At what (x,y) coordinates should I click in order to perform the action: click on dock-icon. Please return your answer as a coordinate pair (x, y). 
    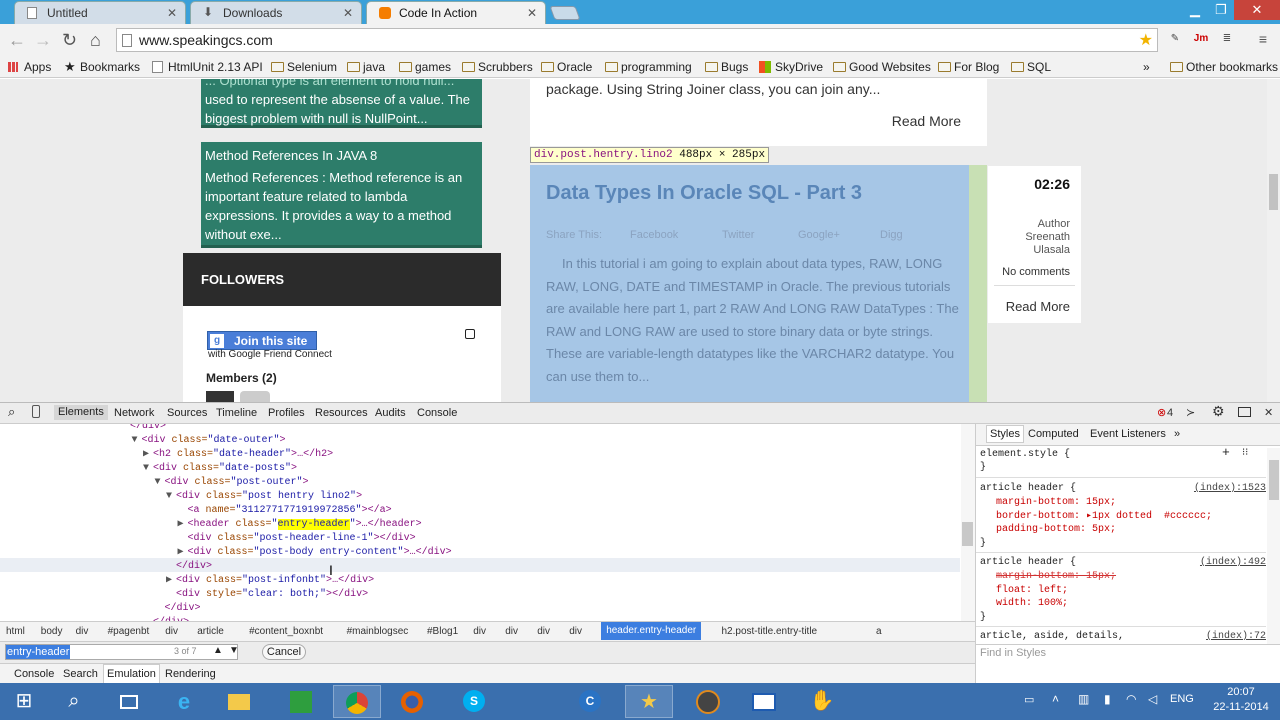
    Looking at the image, I should click on (1244, 412).